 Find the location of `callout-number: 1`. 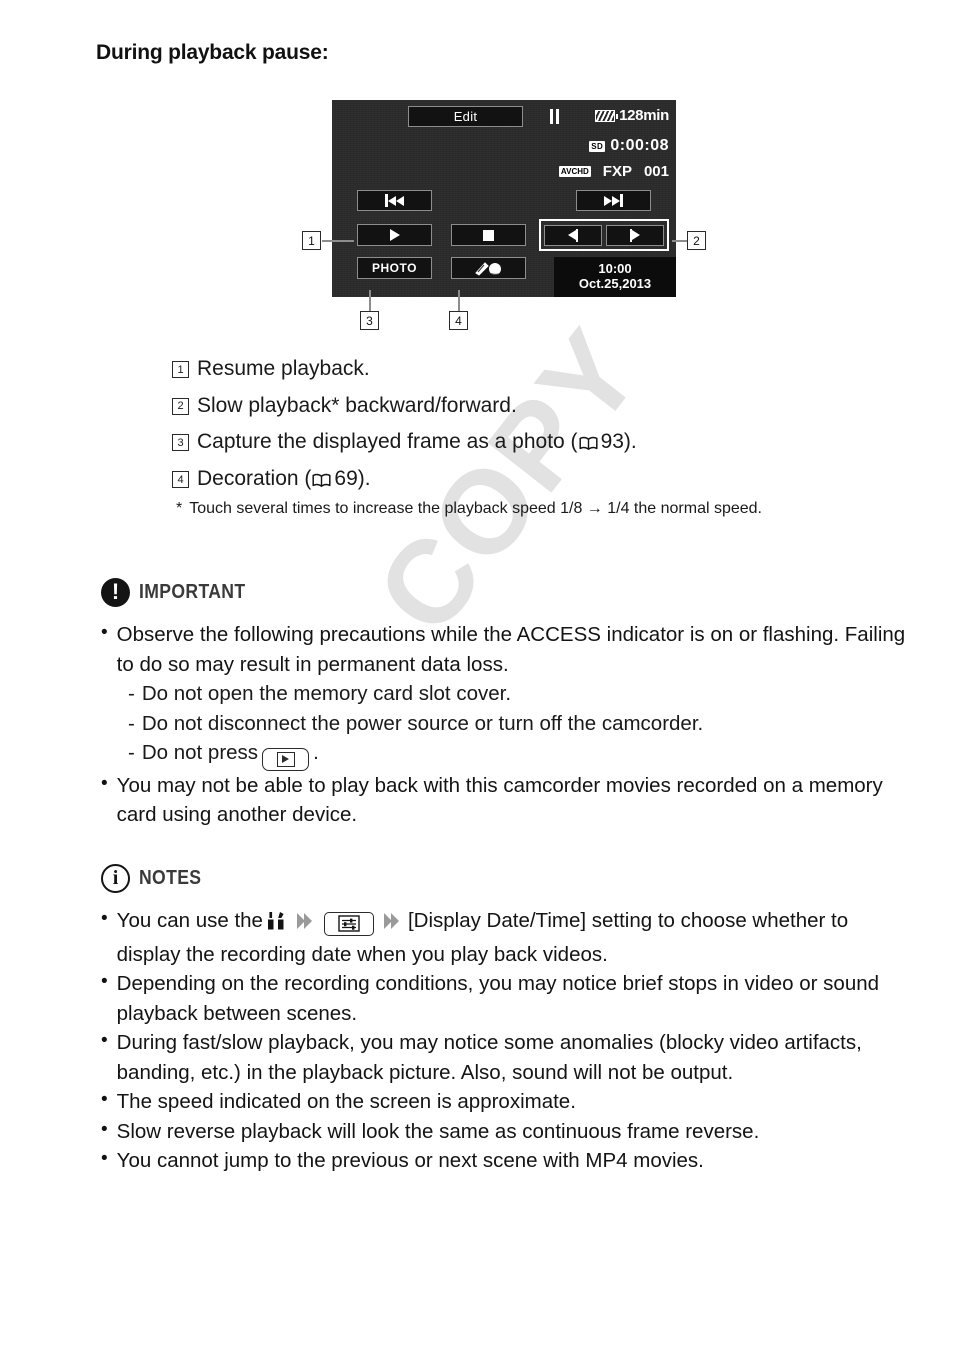

callout-number: 1 is located at coordinates (180, 369).